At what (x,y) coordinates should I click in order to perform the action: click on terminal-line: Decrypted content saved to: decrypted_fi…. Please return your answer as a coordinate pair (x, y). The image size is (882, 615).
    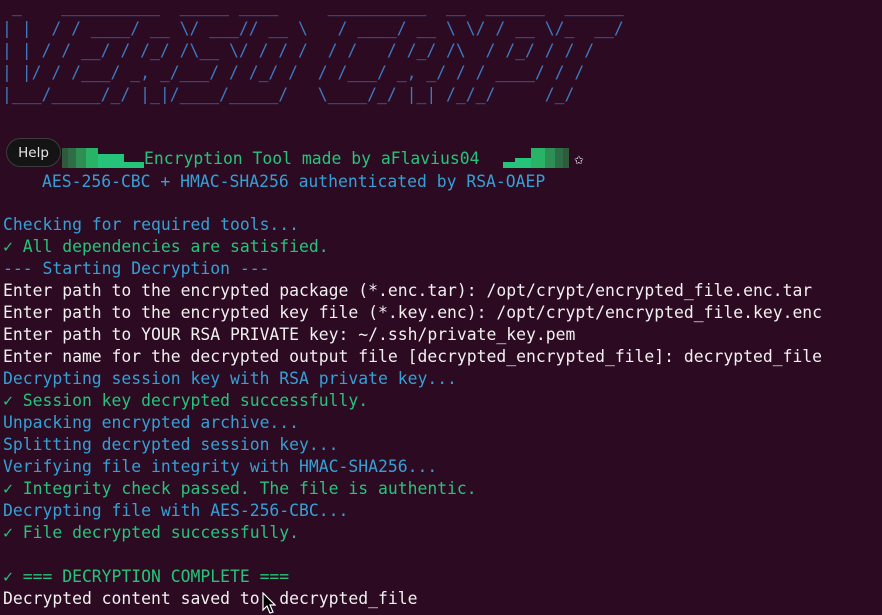
    Looking at the image, I should click on (210, 598).